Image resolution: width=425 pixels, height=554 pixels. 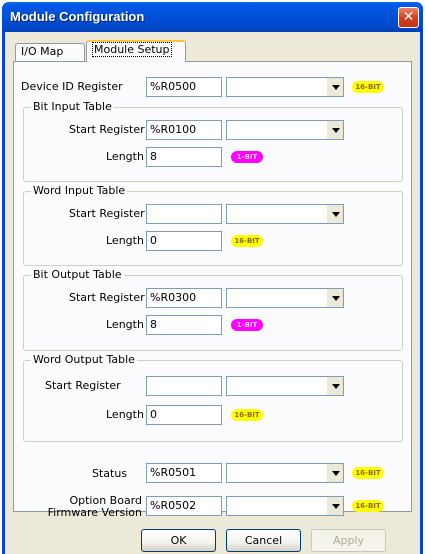 What do you see at coordinates (184, 130) in the screenshot?
I see `bit-input-start-input: %R0100` at bounding box center [184, 130].